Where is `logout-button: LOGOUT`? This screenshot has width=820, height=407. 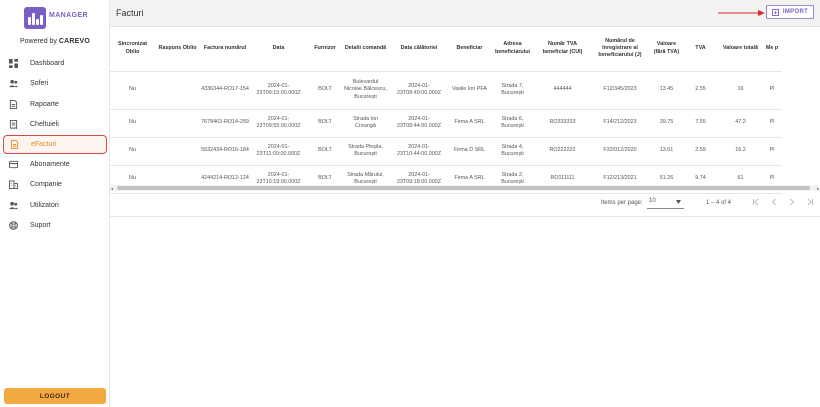 logout-button: LOGOUT is located at coordinates (55, 396).